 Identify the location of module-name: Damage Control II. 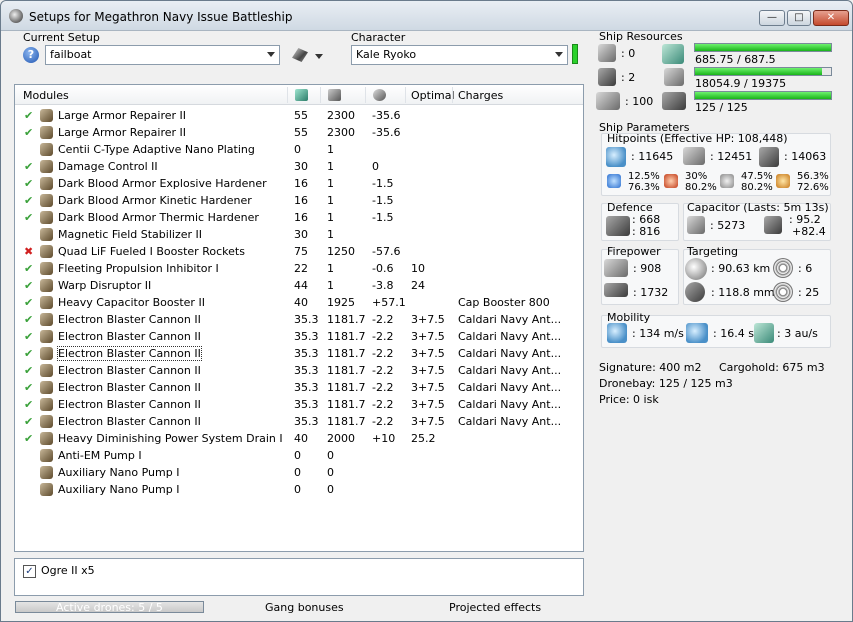
(108, 166).